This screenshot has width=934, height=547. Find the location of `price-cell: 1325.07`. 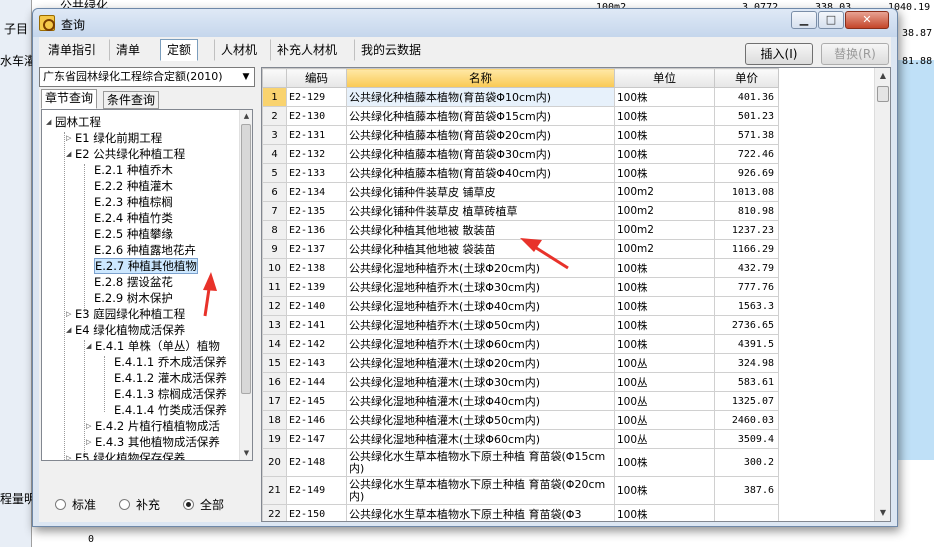

price-cell: 1325.07 is located at coordinates (746, 401).